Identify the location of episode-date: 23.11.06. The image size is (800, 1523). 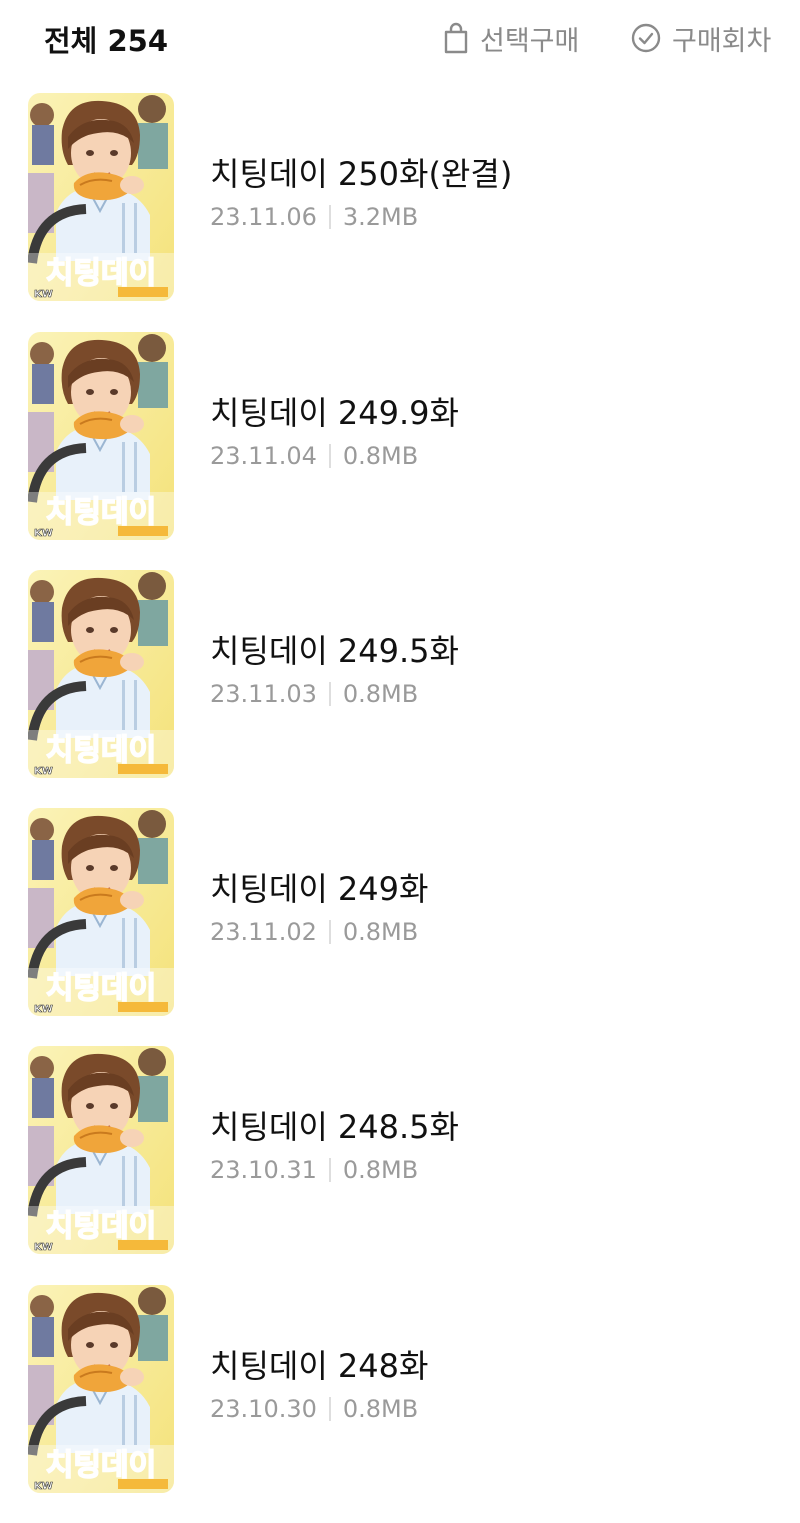
(263, 217).